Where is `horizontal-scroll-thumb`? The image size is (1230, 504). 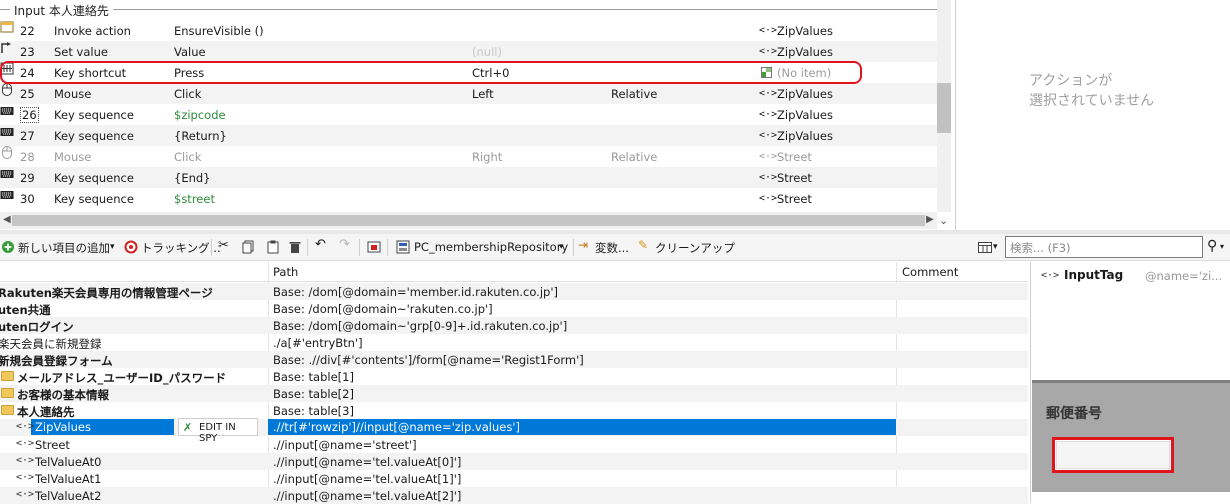
horizontal-scroll-thumb is located at coordinates (468, 220).